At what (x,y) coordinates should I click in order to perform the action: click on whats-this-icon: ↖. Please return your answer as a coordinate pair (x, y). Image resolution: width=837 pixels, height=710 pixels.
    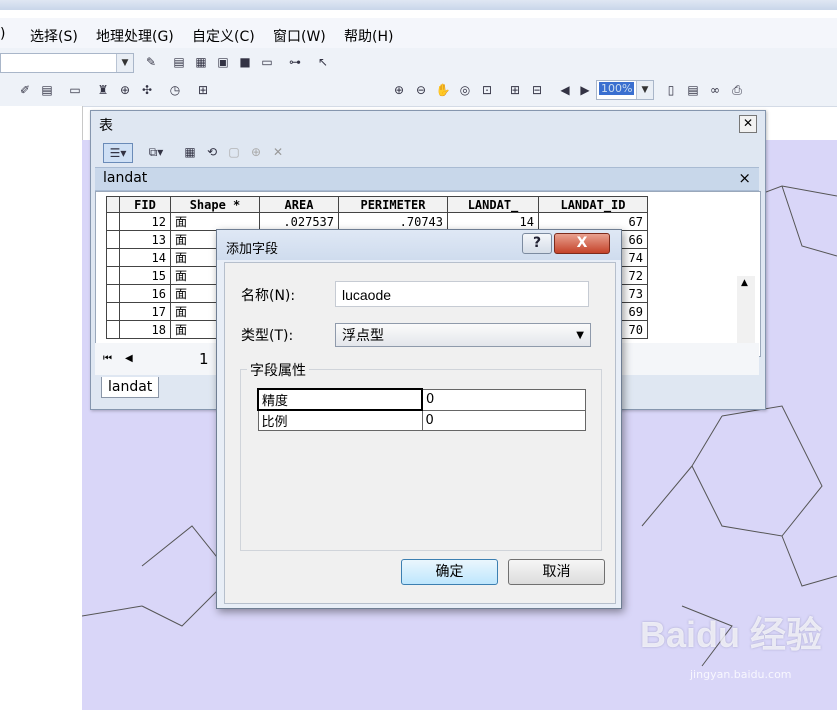
    Looking at the image, I should click on (323, 62).